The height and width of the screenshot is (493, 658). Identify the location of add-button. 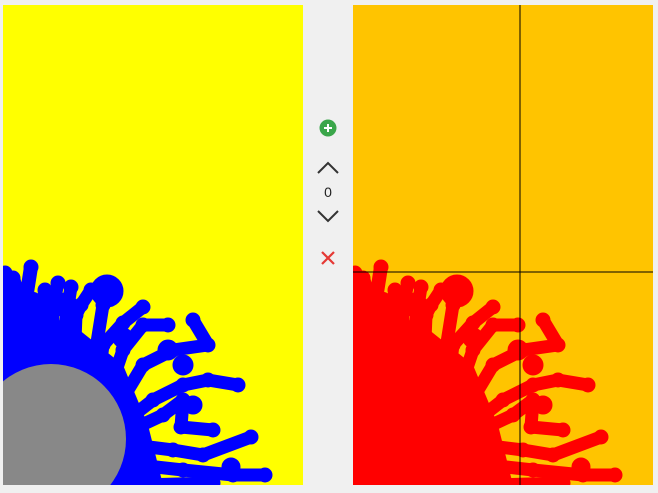
(328, 128).